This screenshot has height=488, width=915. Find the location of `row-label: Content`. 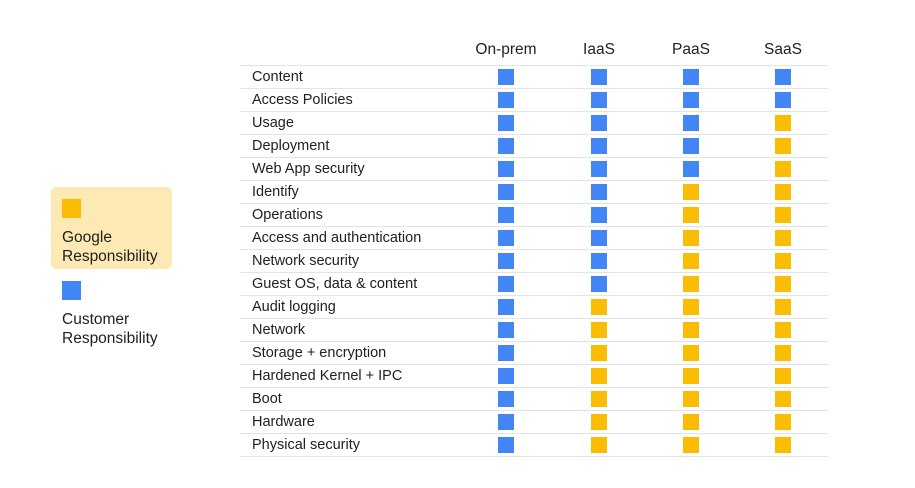

row-label: Content is located at coordinates (277, 77).